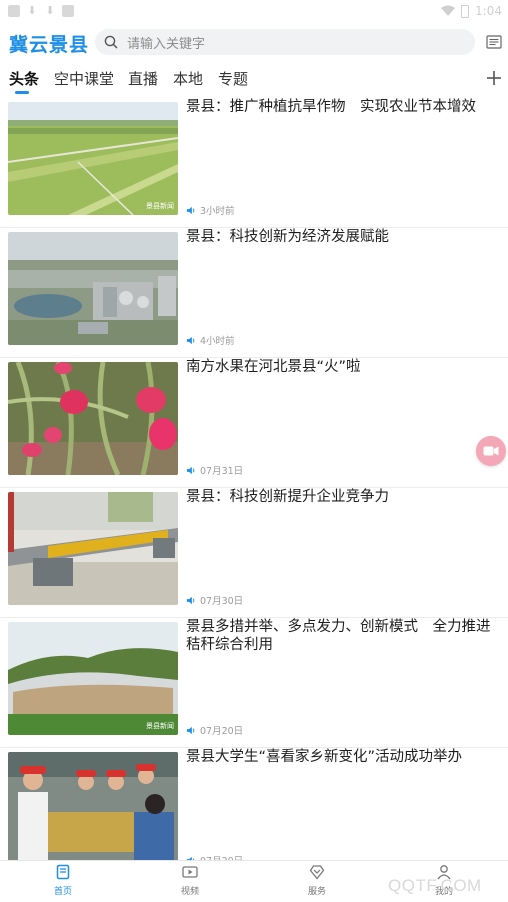 The image size is (508, 902). What do you see at coordinates (189, 892) in the screenshot?
I see `nav-video-label: 视频` at bounding box center [189, 892].